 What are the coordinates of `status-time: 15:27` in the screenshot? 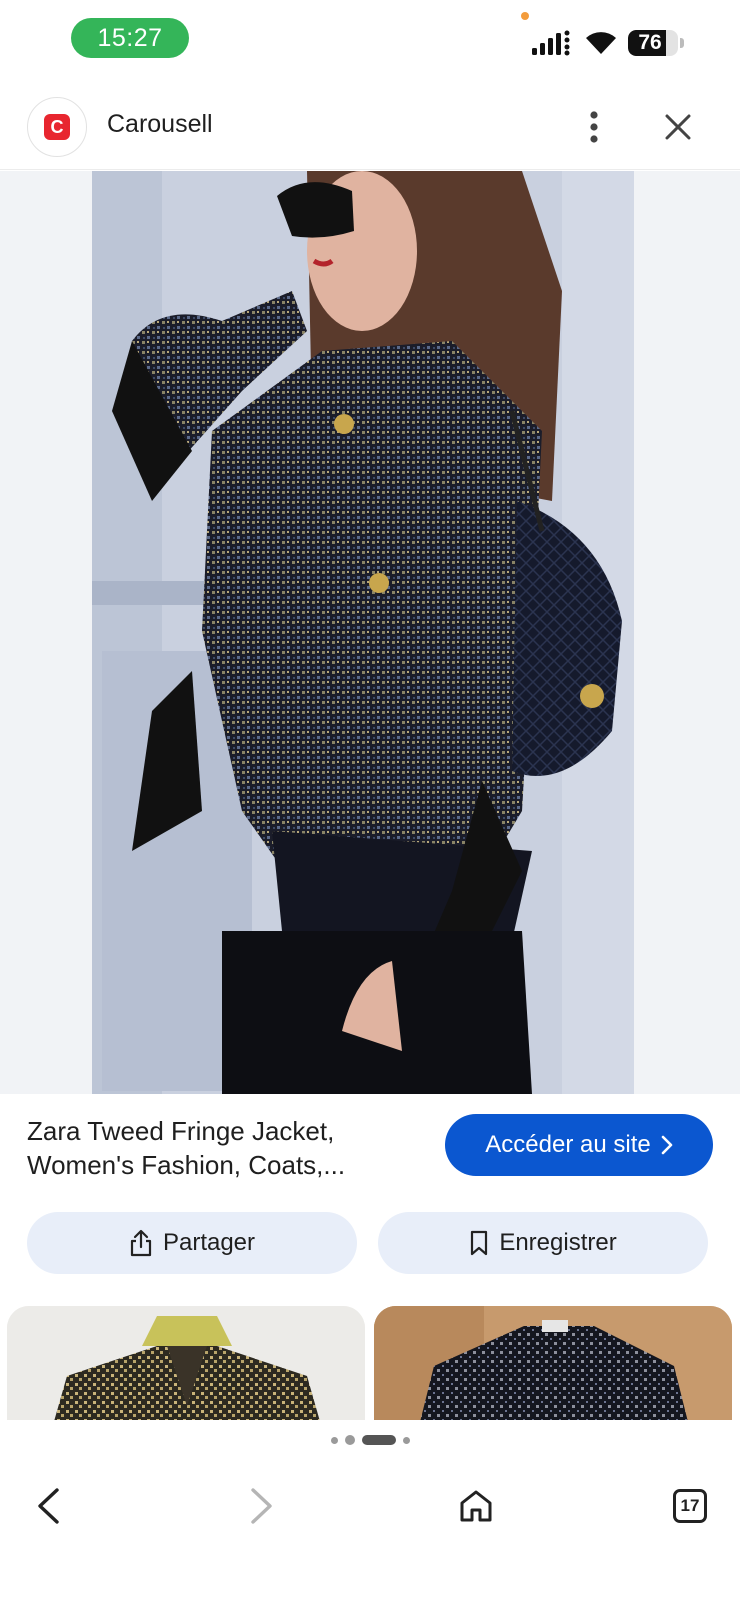 It's located at (130, 38).